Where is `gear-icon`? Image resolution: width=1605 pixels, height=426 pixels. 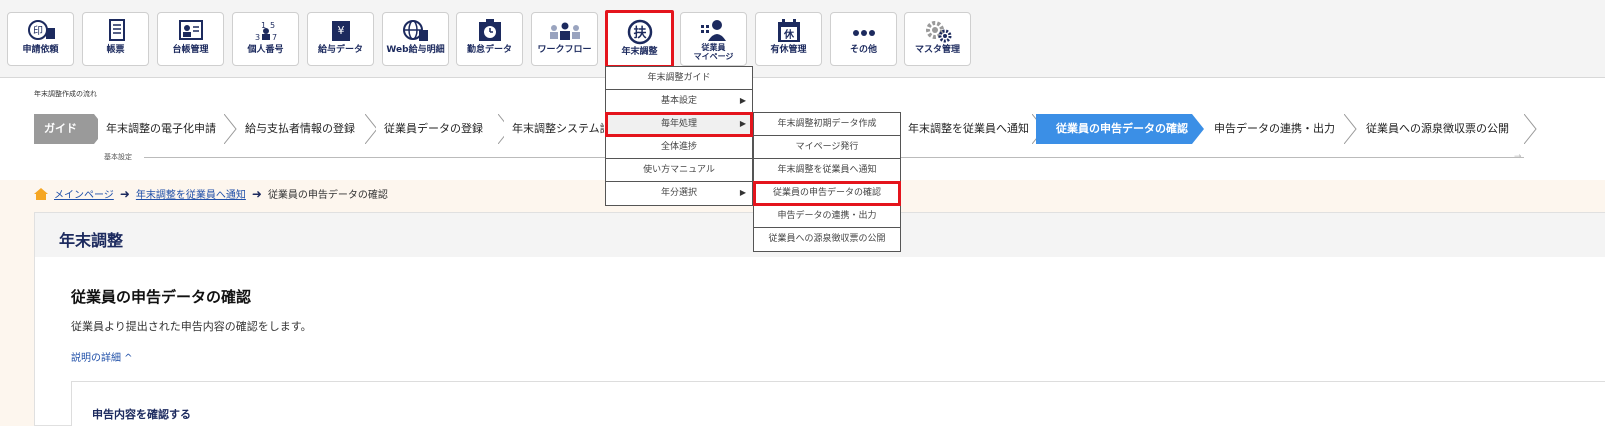 gear-icon is located at coordinates (938, 32).